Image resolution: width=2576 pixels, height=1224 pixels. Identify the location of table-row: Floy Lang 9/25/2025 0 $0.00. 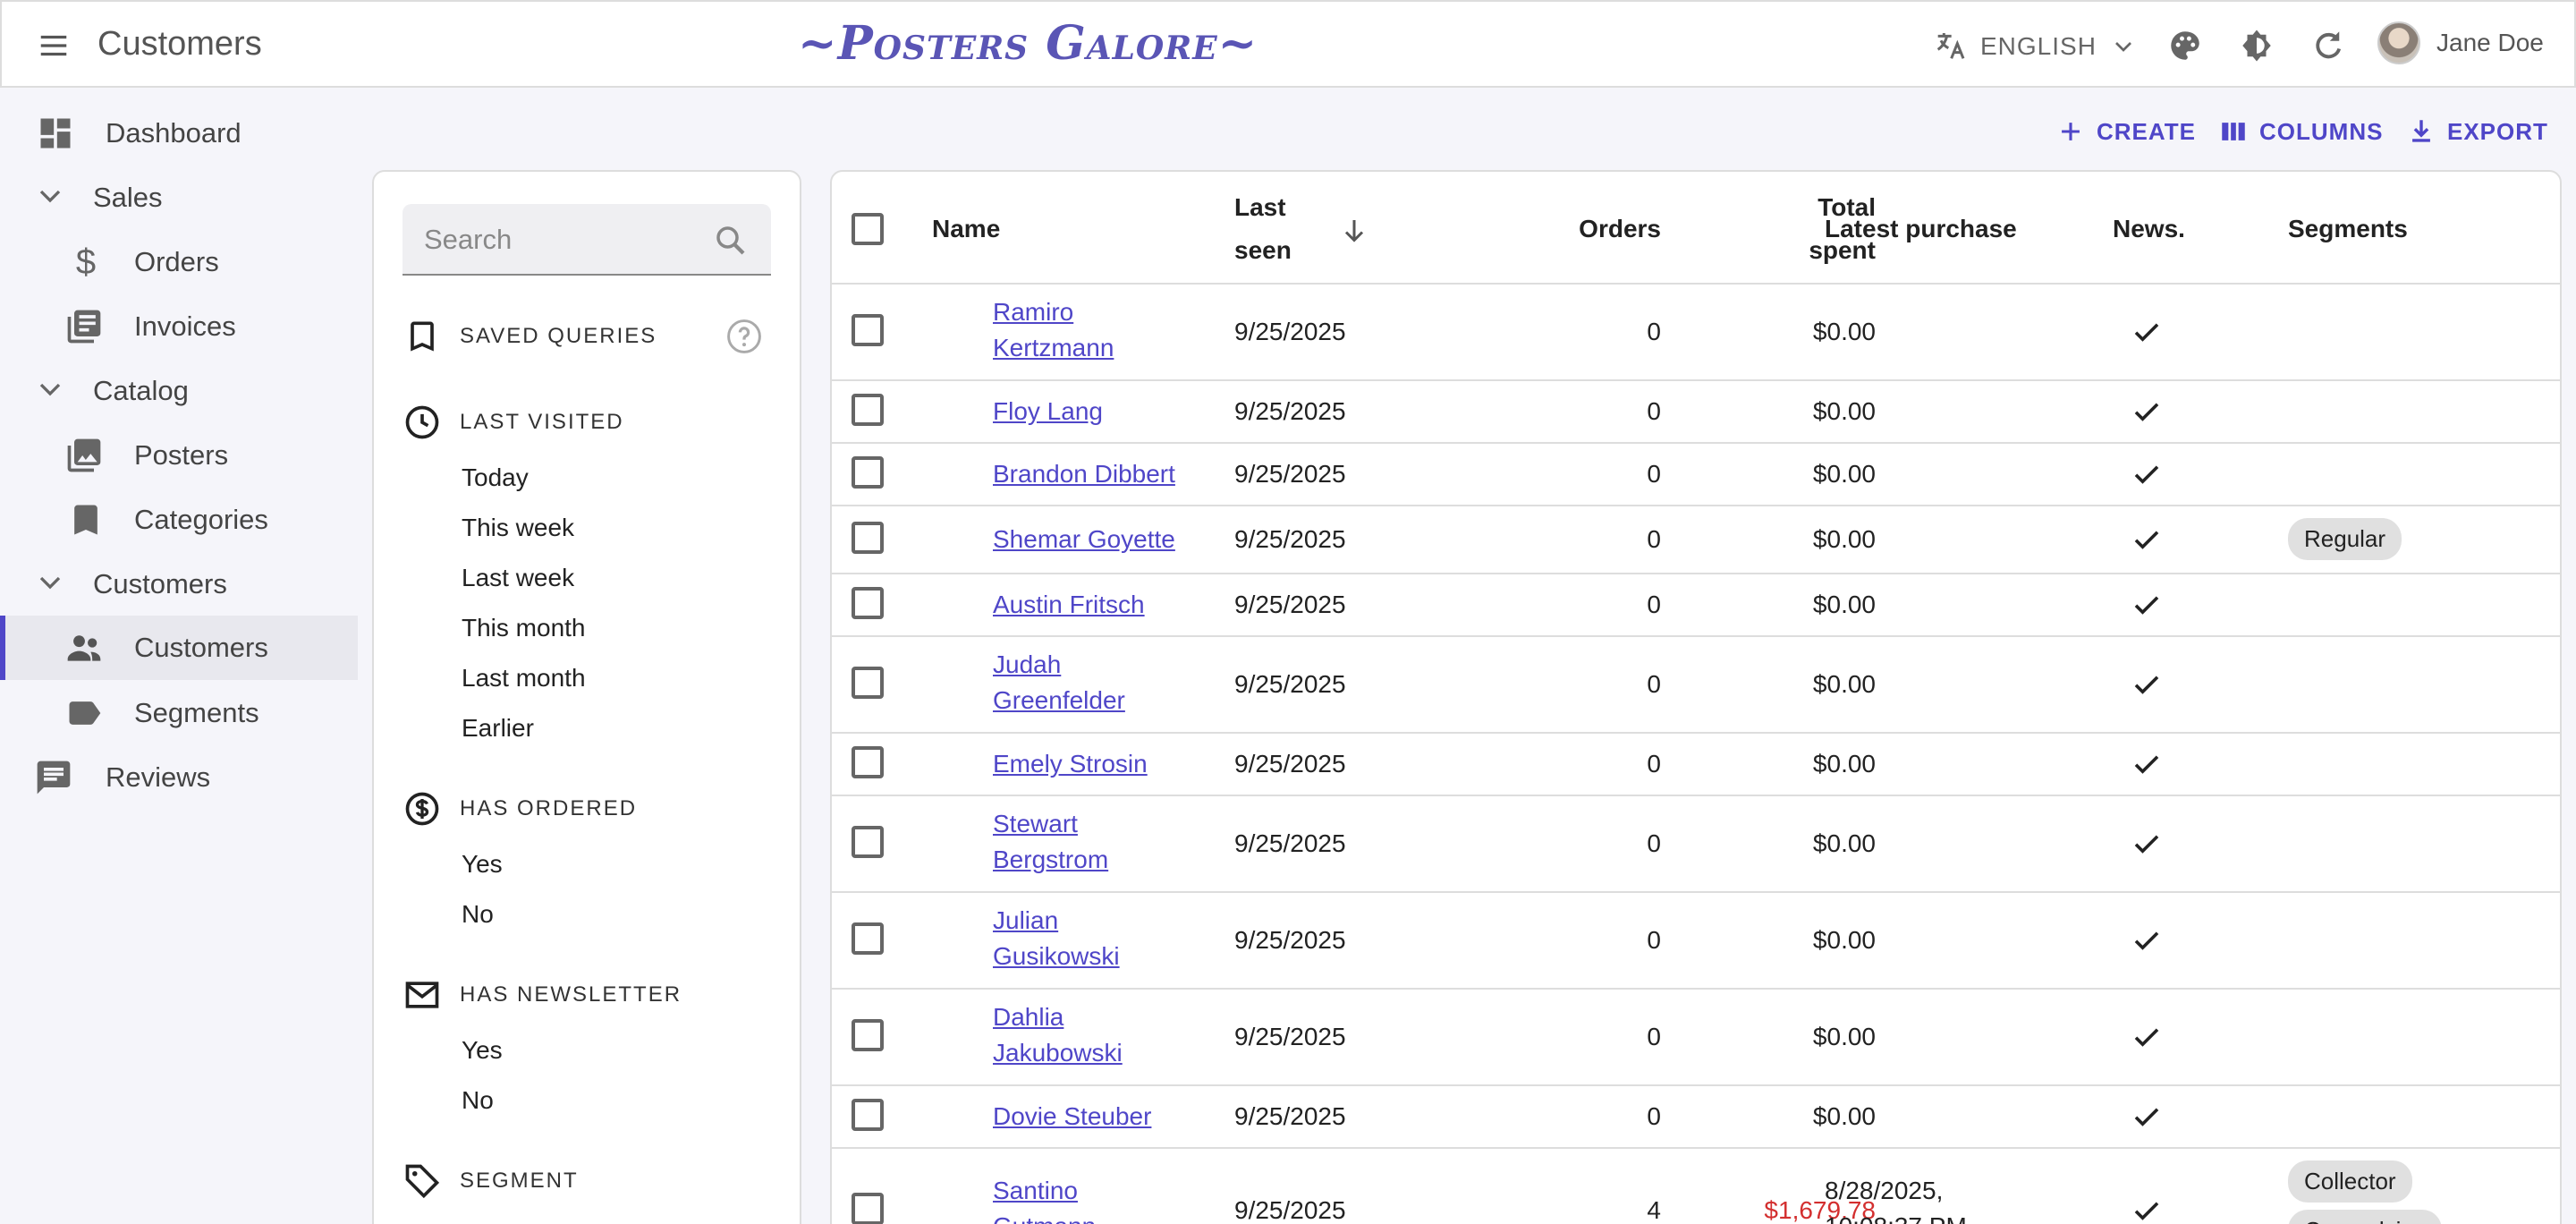
(1696, 411).